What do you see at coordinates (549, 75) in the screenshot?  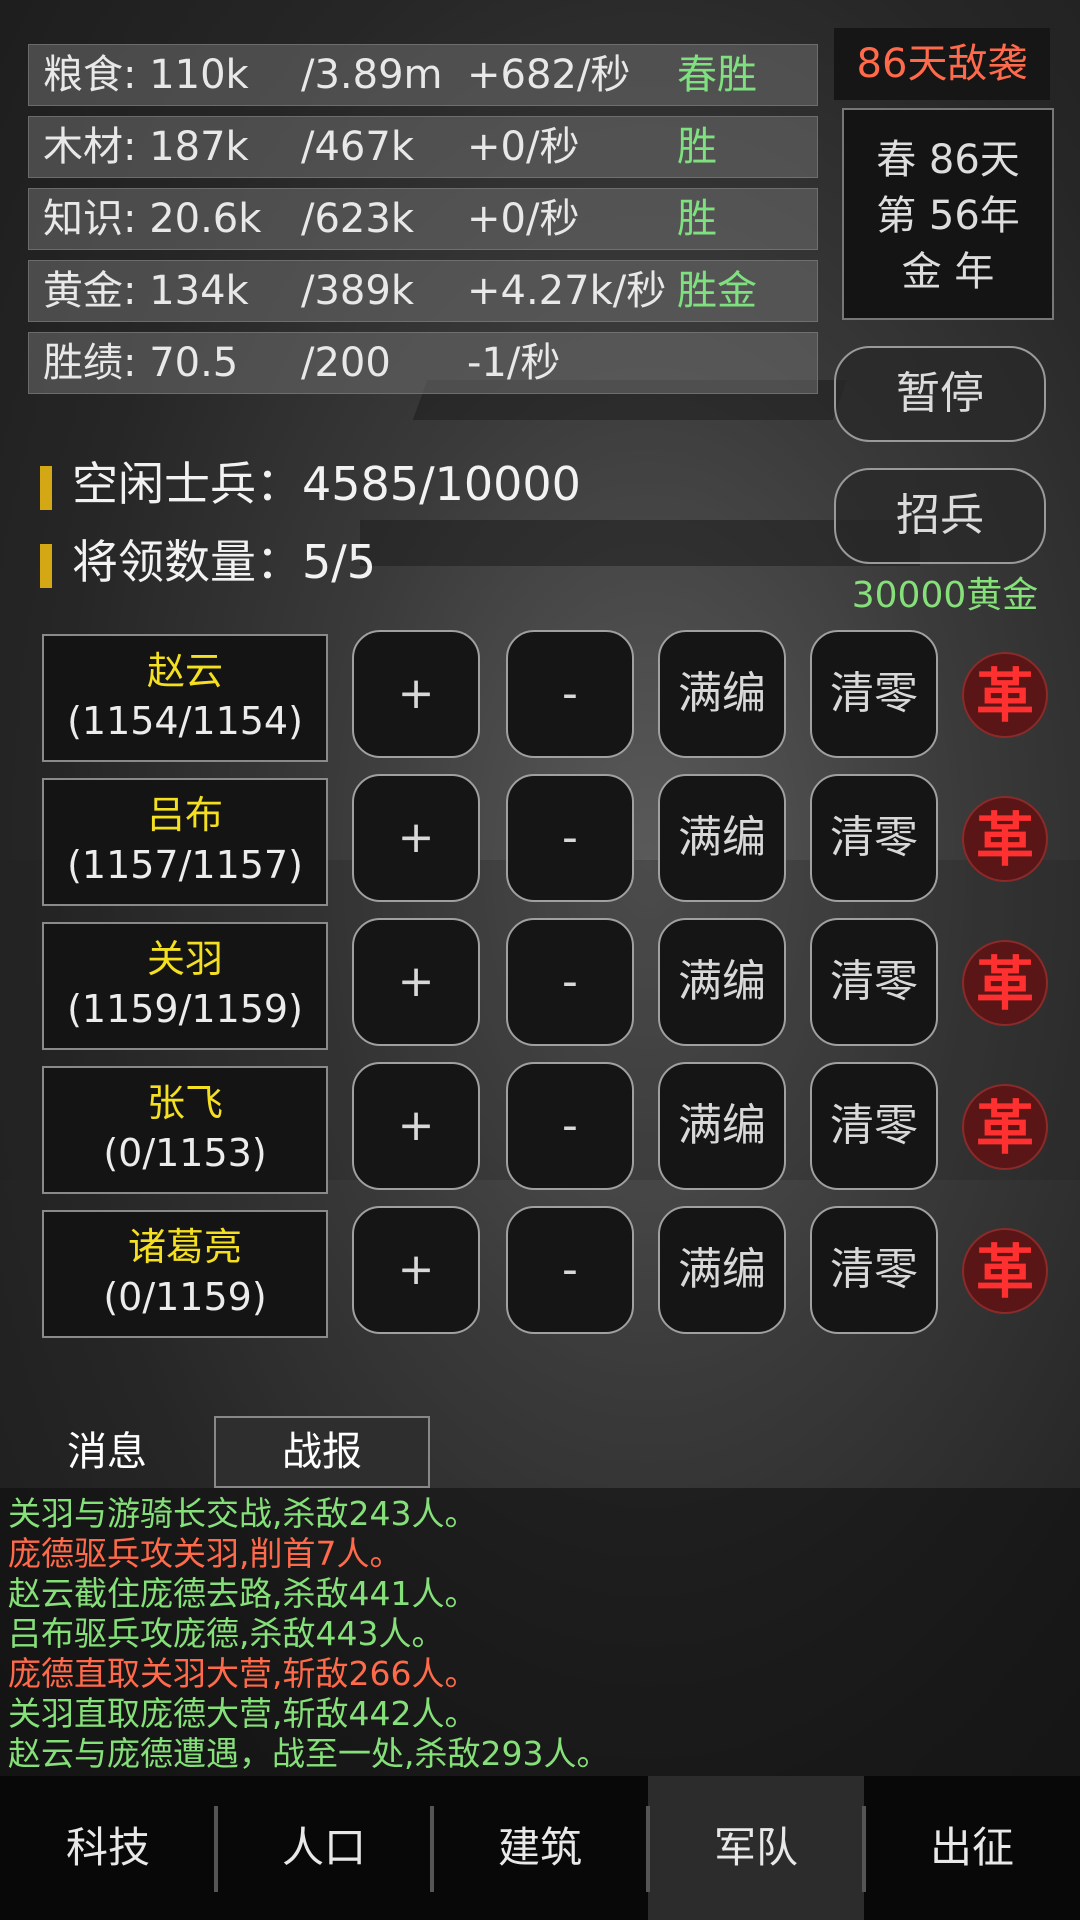 I see `resource-rate: +682/秒` at bounding box center [549, 75].